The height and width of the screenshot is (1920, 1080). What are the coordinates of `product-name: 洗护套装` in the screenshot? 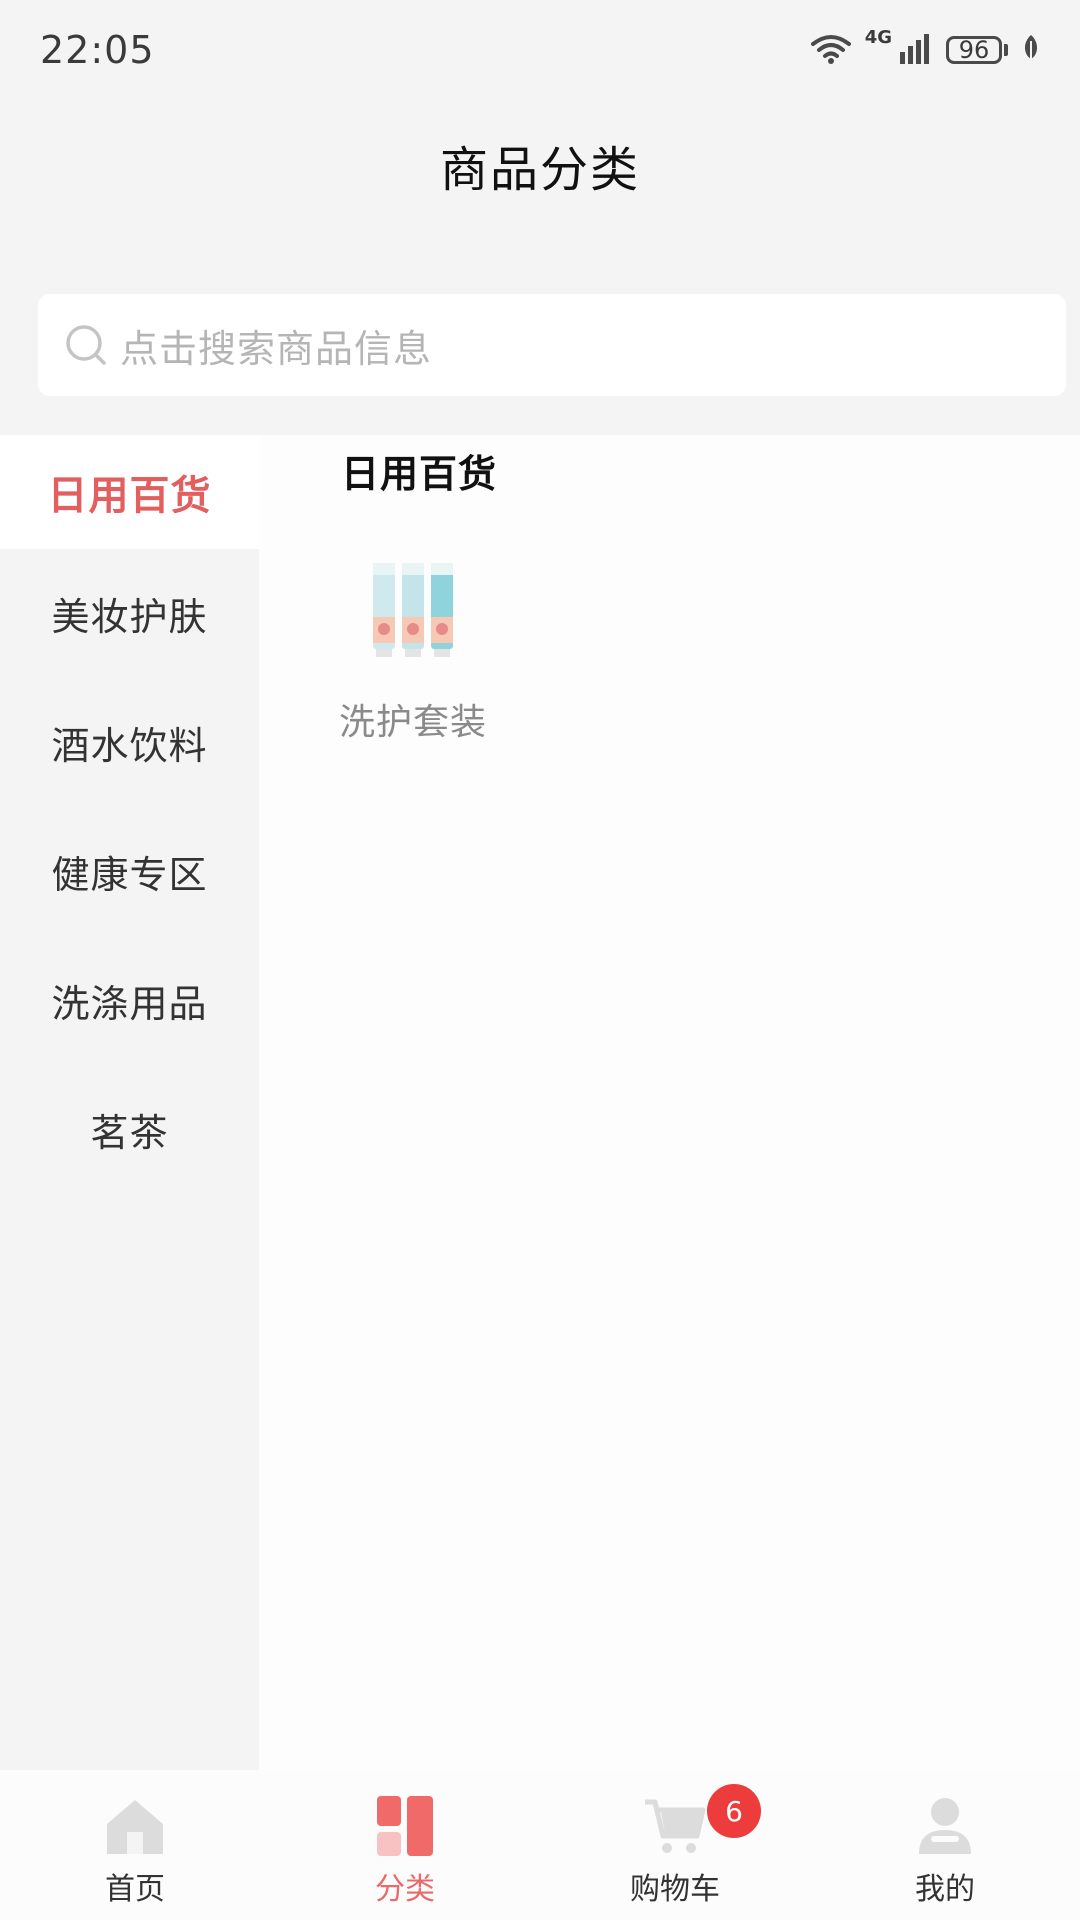 It's located at (412, 722).